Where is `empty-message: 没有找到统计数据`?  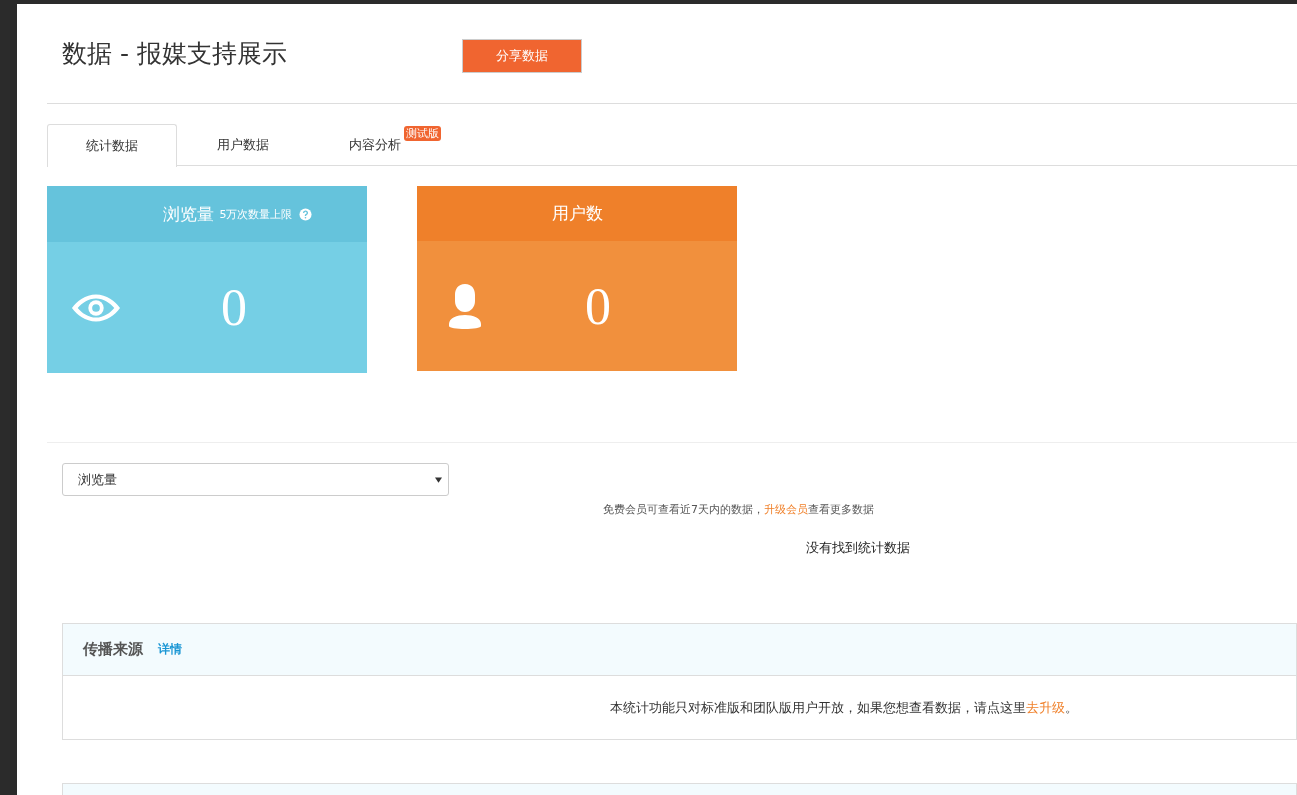 empty-message: 没有找到统计数据 is located at coordinates (858, 548).